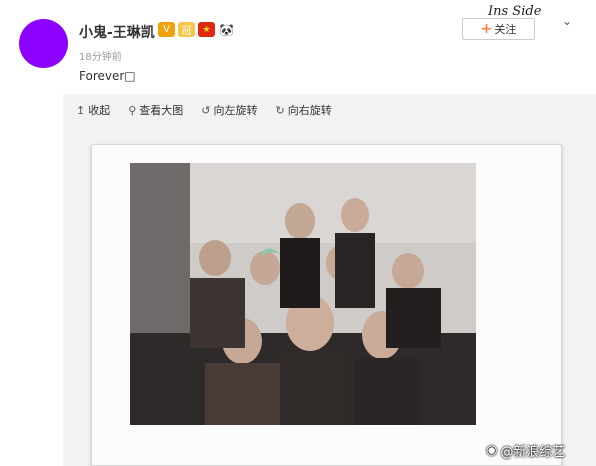  I want to click on view-large-button: ⚲ 查看大图, so click(155, 110).